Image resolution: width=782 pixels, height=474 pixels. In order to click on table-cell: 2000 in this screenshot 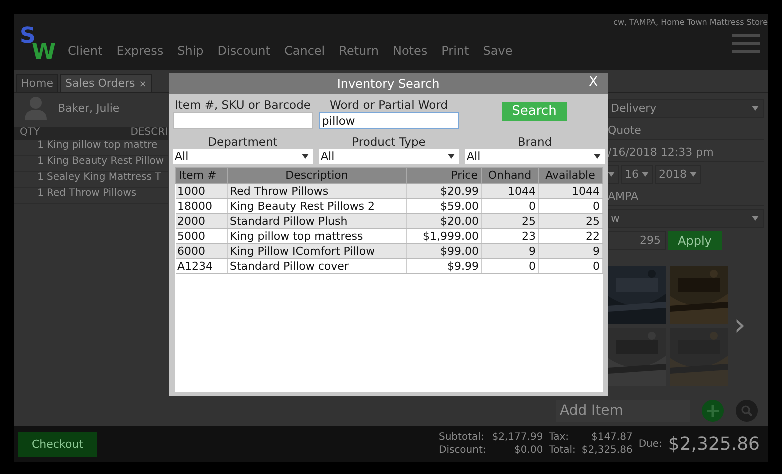, I will do `click(202, 221)`.